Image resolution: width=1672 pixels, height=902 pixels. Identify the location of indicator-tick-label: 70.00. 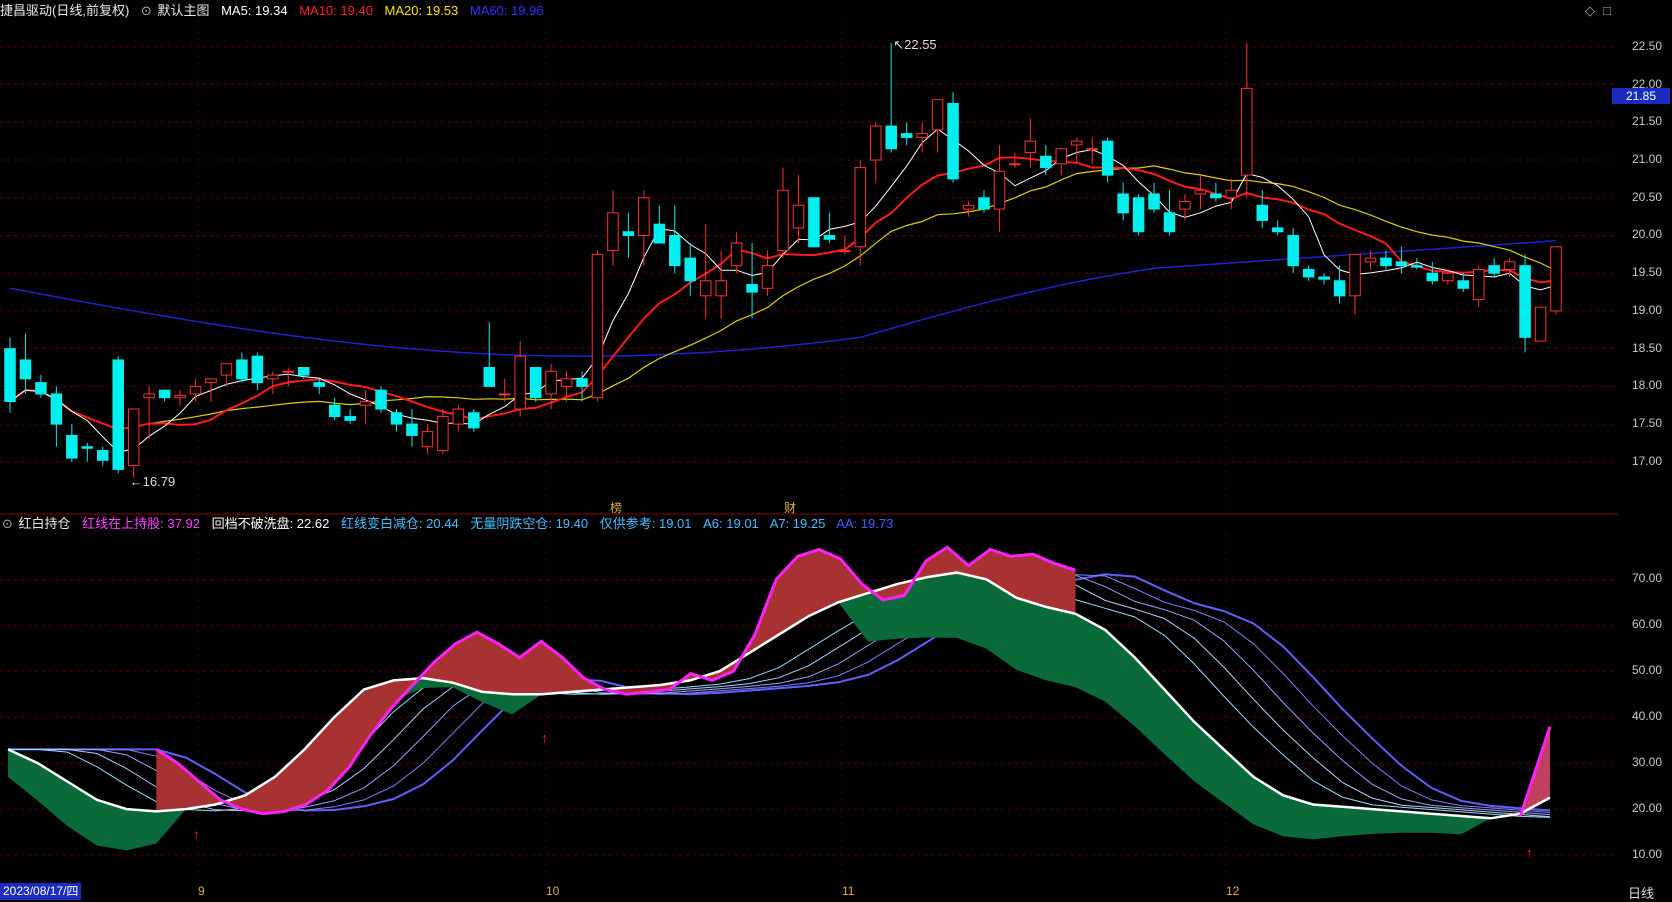
(1647, 578).